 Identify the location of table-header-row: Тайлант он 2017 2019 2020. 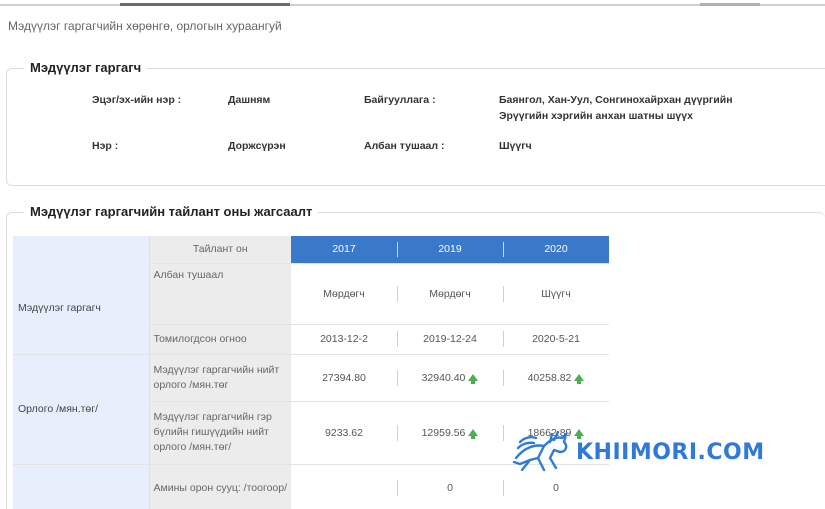
(311, 250).